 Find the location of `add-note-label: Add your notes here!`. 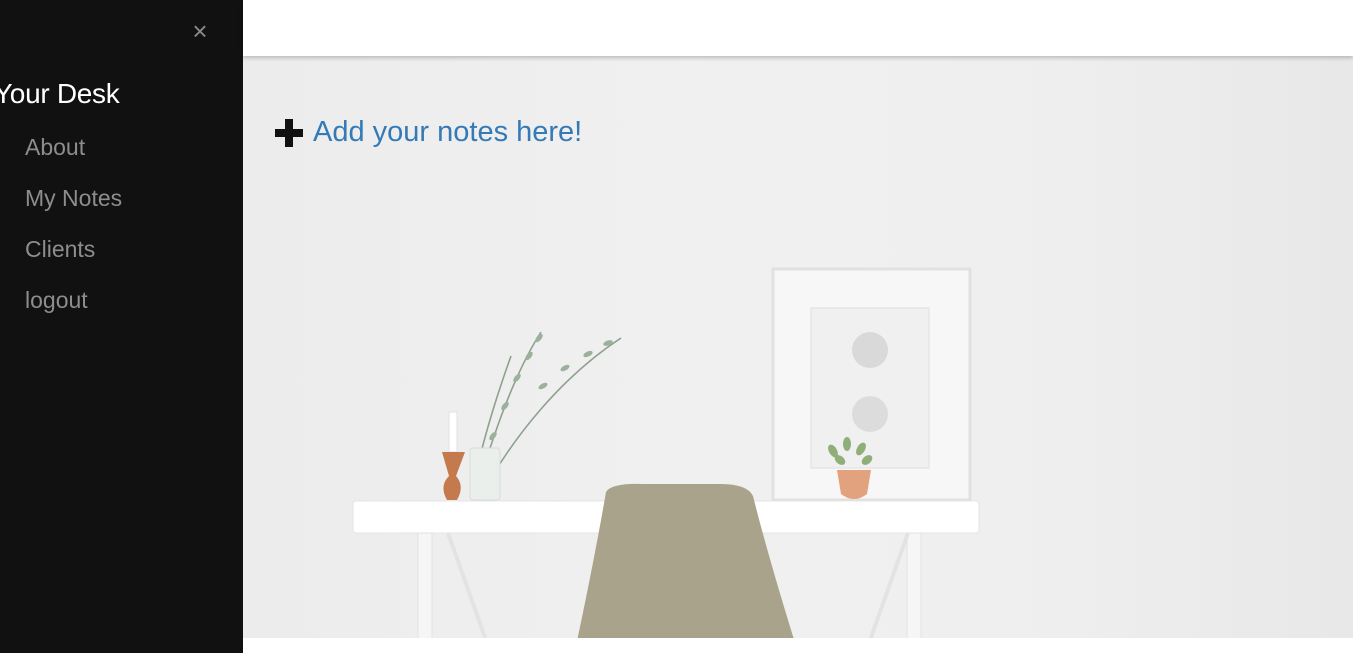

add-note-label: Add your notes here! is located at coordinates (448, 132).